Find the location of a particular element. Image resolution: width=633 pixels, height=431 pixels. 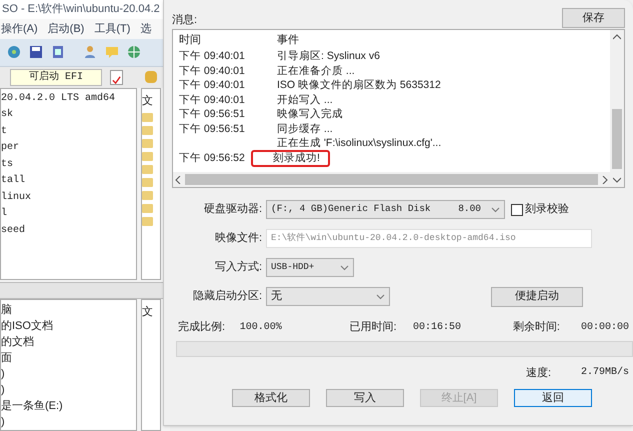

tree-item: 的ISO文档 is located at coordinates (68, 326).